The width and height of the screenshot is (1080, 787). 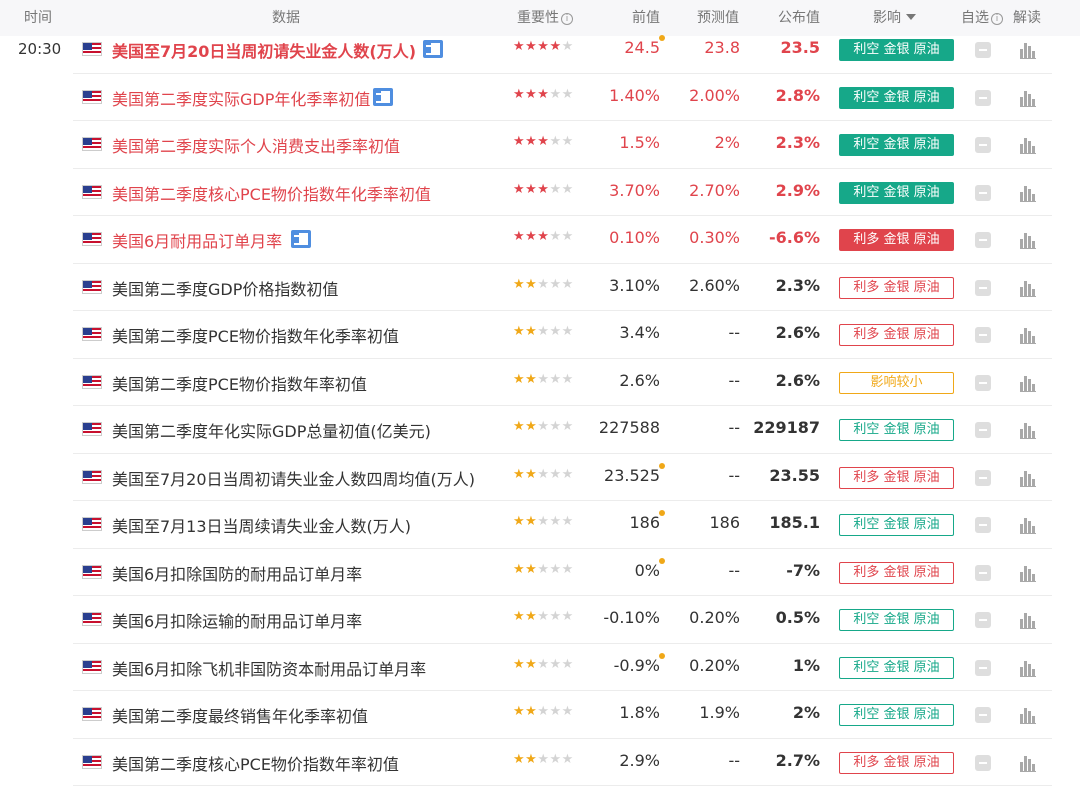 I want to click on event-name: 美国第二季度核心PCE物价指数年率初值, so click(x=255, y=763).